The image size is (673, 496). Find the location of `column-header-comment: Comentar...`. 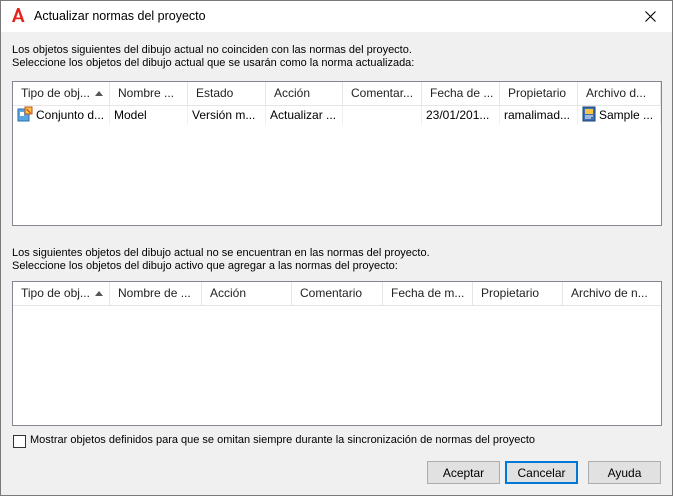

column-header-comment: Comentar... is located at coordinates (382, 94).